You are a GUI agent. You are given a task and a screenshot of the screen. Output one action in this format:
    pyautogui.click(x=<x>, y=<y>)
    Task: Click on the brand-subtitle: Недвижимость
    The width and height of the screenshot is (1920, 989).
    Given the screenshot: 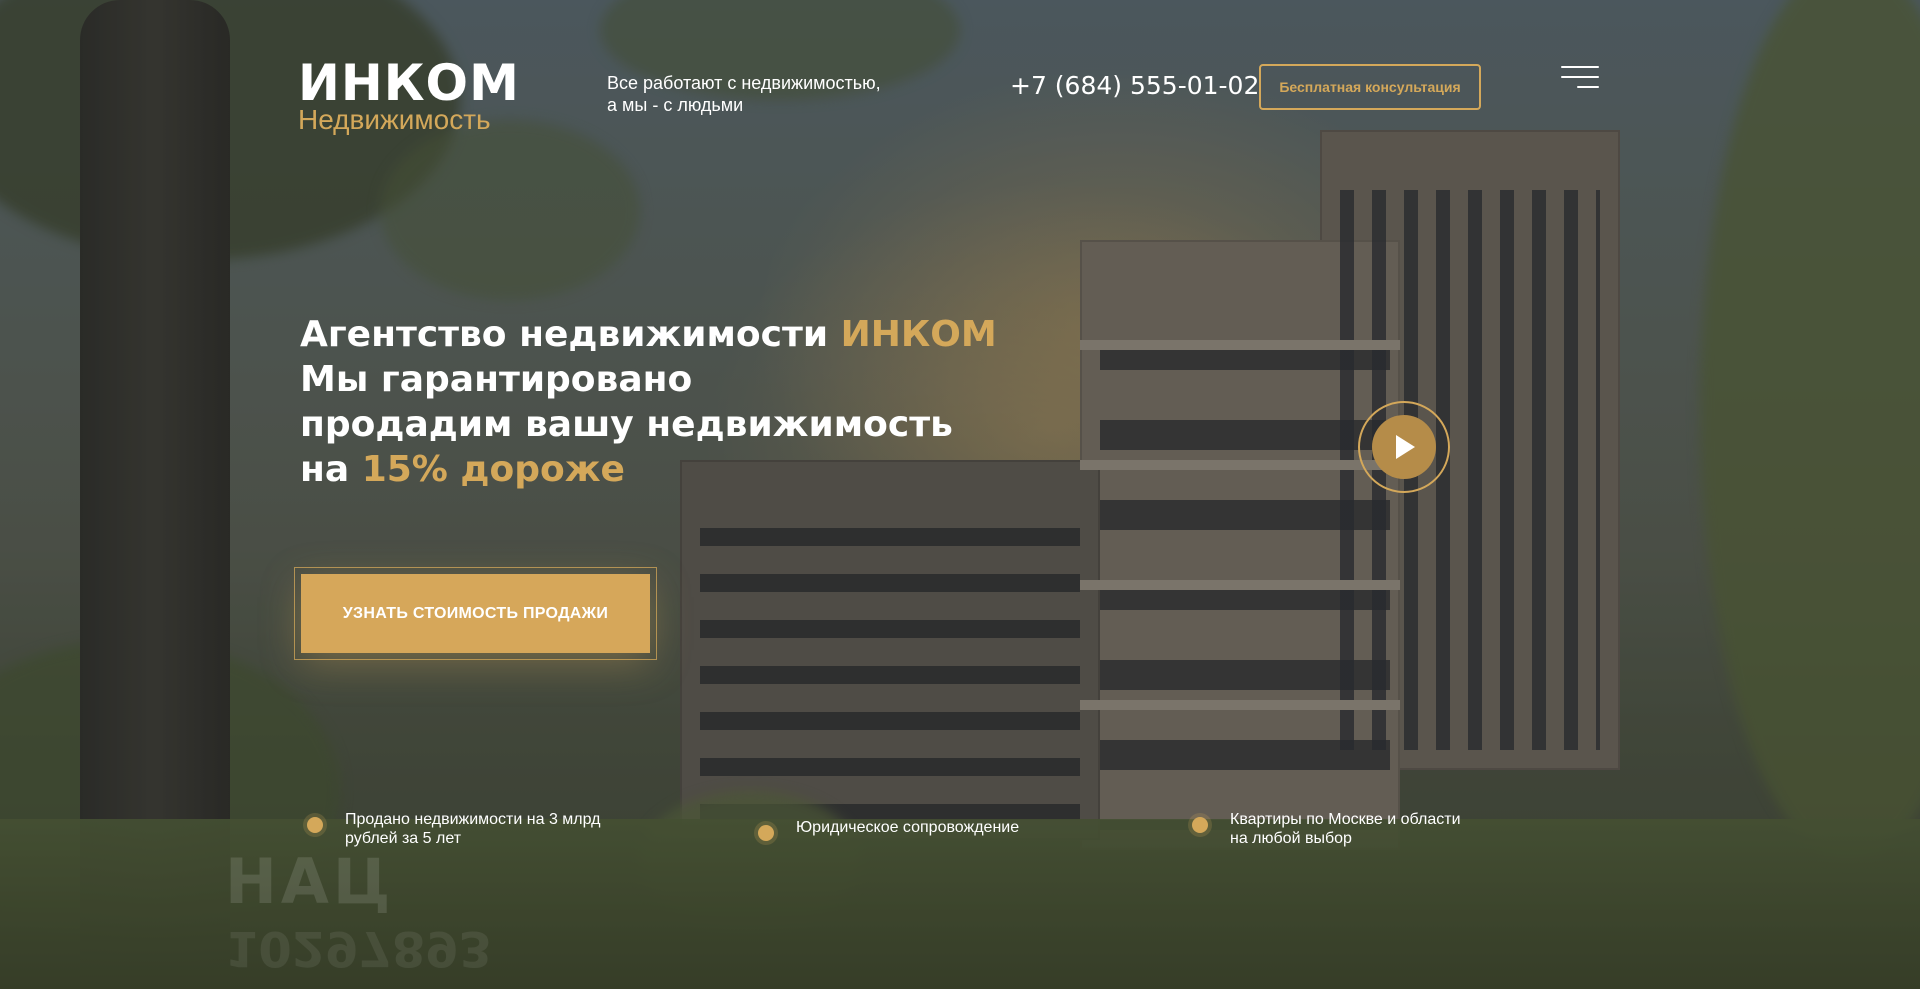 What is the action you would take?
    pyautogui.click(x=394, y=119)
    